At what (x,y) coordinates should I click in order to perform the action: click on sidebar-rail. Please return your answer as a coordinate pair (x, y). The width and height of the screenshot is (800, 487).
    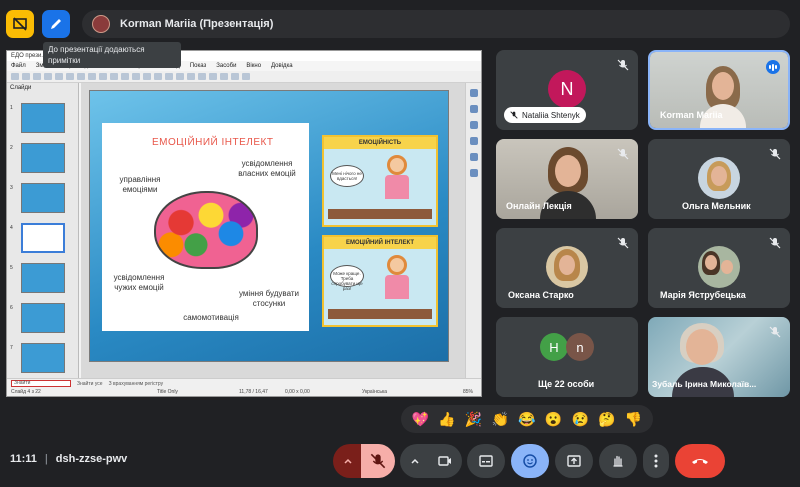
    Looking at the image, I should click on (473, 231).